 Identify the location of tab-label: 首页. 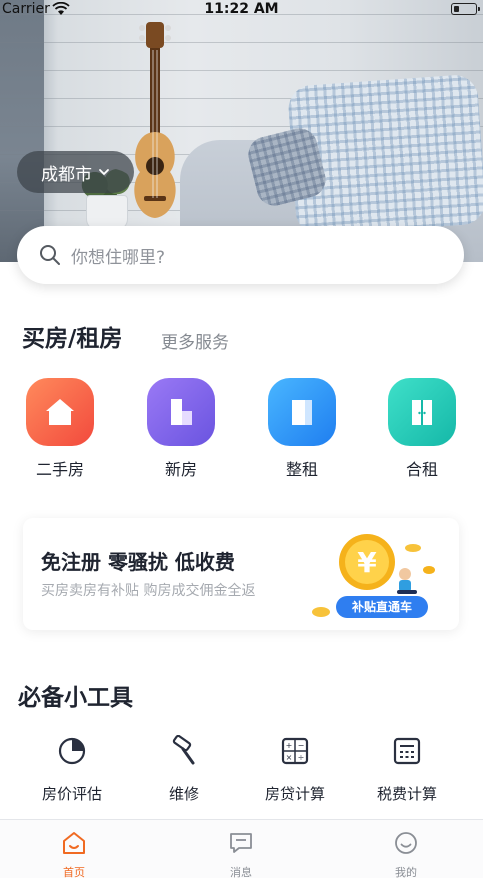
(74, 872).